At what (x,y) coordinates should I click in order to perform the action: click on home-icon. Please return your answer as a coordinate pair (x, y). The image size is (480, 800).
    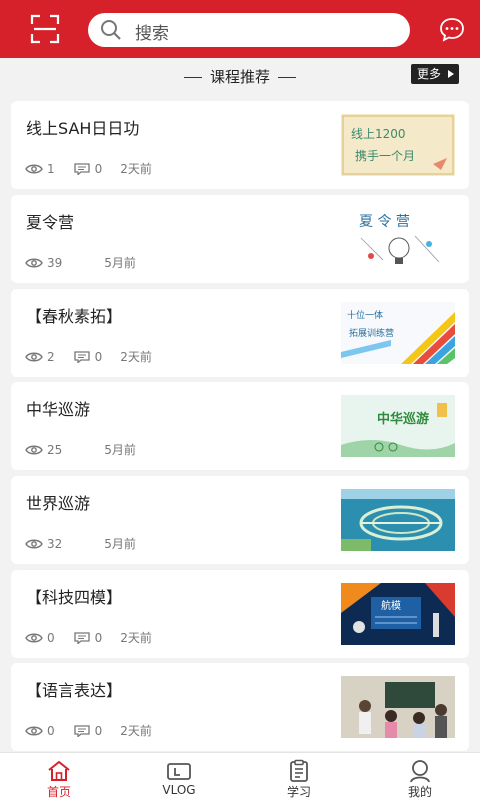
    Looking at the image, I should click on (59, 770).